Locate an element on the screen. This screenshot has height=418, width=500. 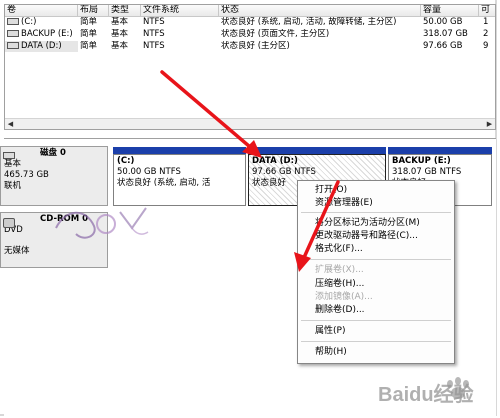
arrow-head-icon is located at coordinates (302, 262).